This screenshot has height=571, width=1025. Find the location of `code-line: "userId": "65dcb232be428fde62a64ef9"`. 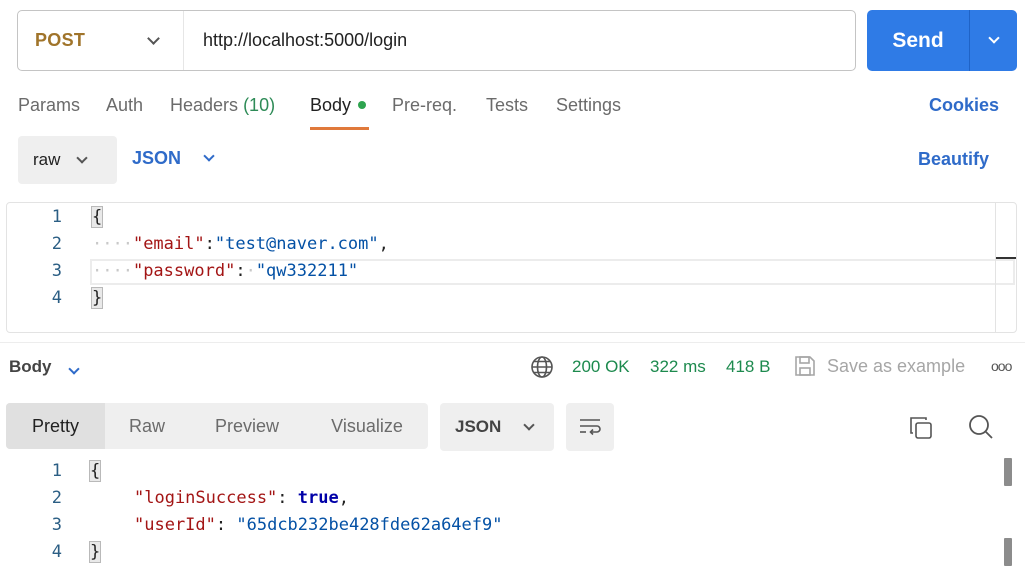

code-line: "userId": "65dcb232be428fde62a64ef9" is located at coordinates (318, 525).